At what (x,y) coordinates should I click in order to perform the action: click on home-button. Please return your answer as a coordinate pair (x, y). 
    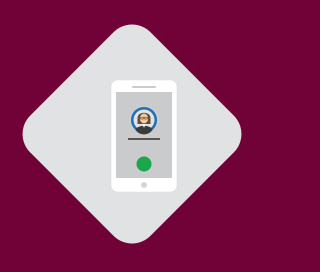
    Looking at the image, I should click on (144, 185).